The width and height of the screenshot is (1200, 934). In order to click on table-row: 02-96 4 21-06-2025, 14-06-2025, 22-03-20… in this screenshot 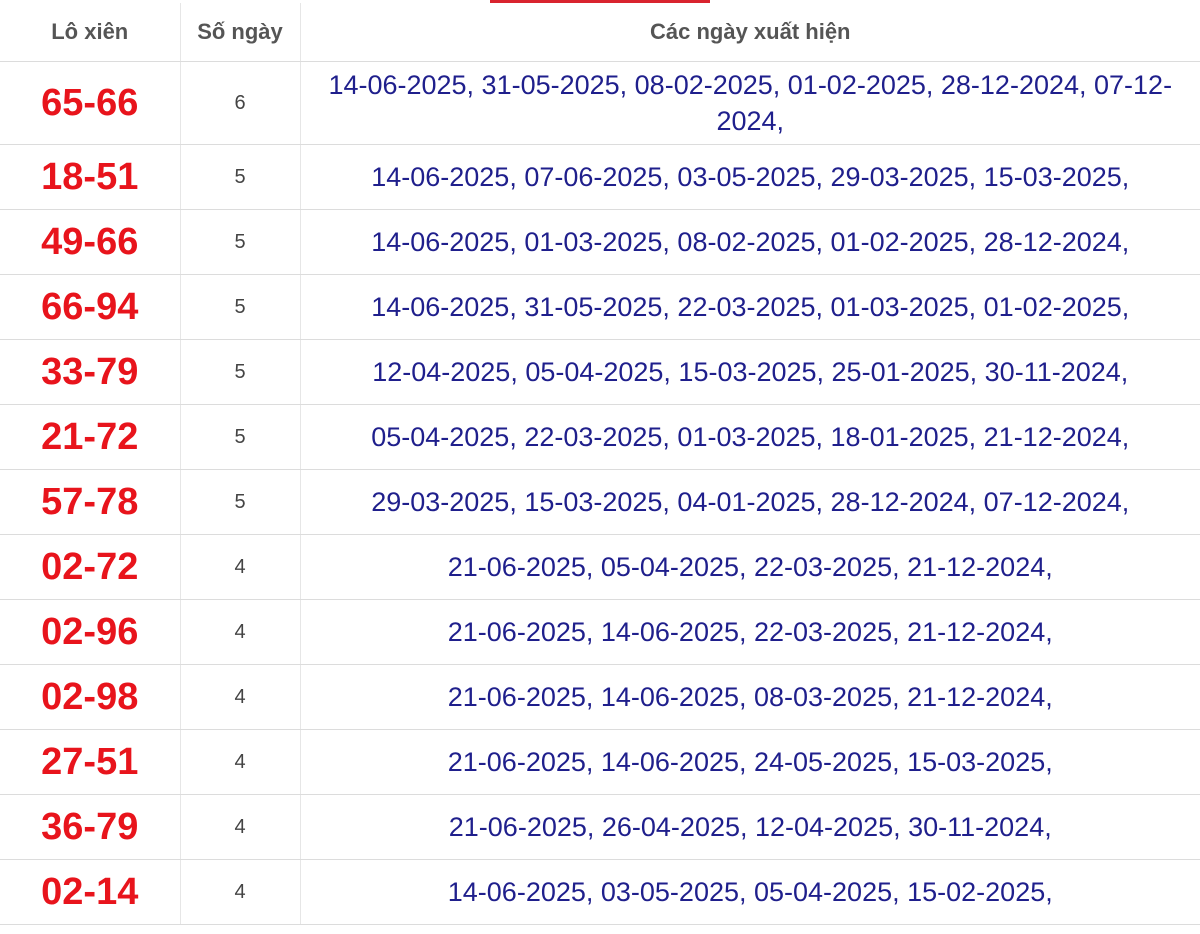, I will do `click(600, 632)`.